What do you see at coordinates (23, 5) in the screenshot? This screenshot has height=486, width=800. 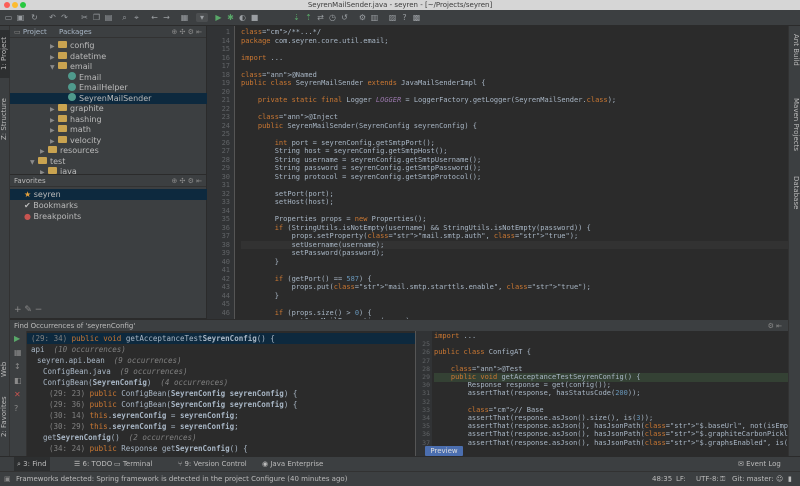 I see `maximize-window-button` at bounding box center [23, 5].